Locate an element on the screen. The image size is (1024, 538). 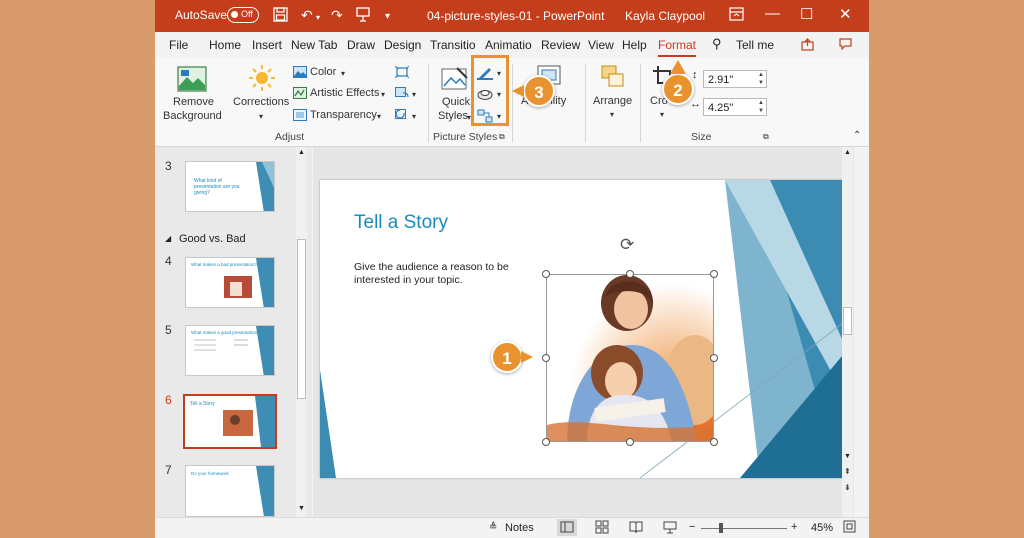
canvas-scrollbar: ▲ ▼ ⇞ ⇟ is located at coordinates (847, 332).